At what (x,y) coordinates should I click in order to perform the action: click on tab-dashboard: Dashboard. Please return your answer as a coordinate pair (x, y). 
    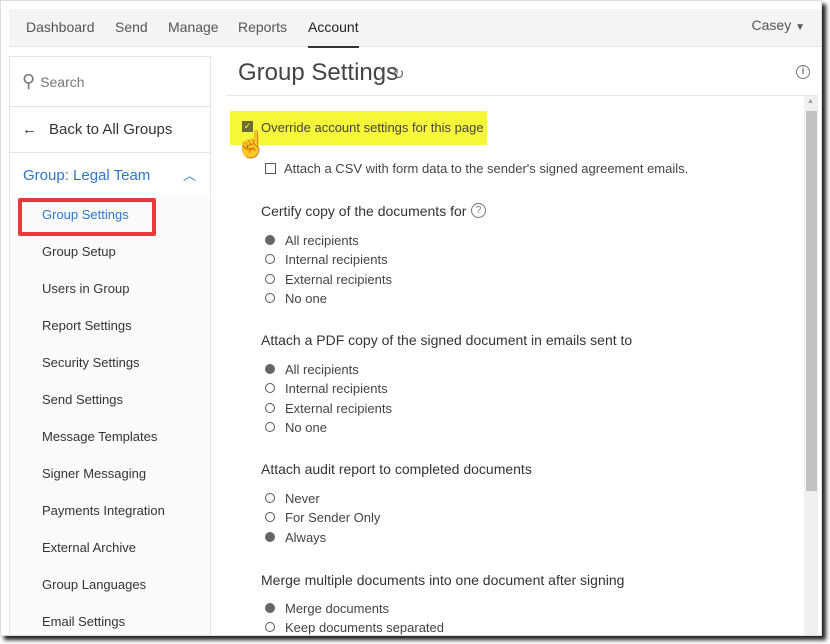
    Looking at the image, I should click on (60, 27).